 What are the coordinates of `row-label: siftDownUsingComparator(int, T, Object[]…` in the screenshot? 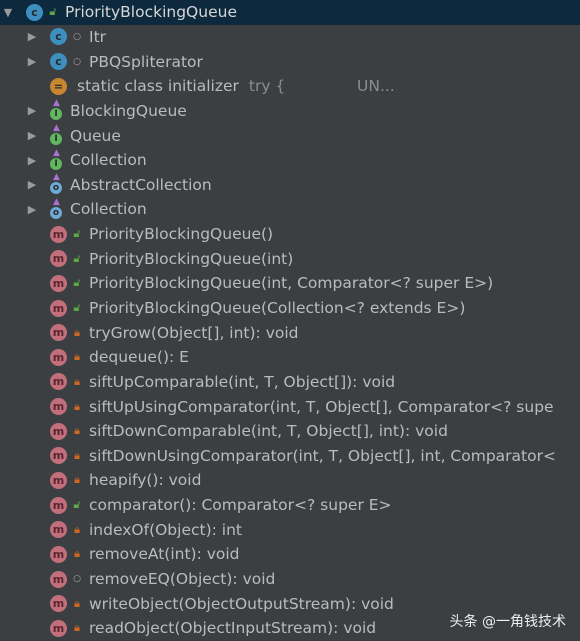 It's located at (322, 455).